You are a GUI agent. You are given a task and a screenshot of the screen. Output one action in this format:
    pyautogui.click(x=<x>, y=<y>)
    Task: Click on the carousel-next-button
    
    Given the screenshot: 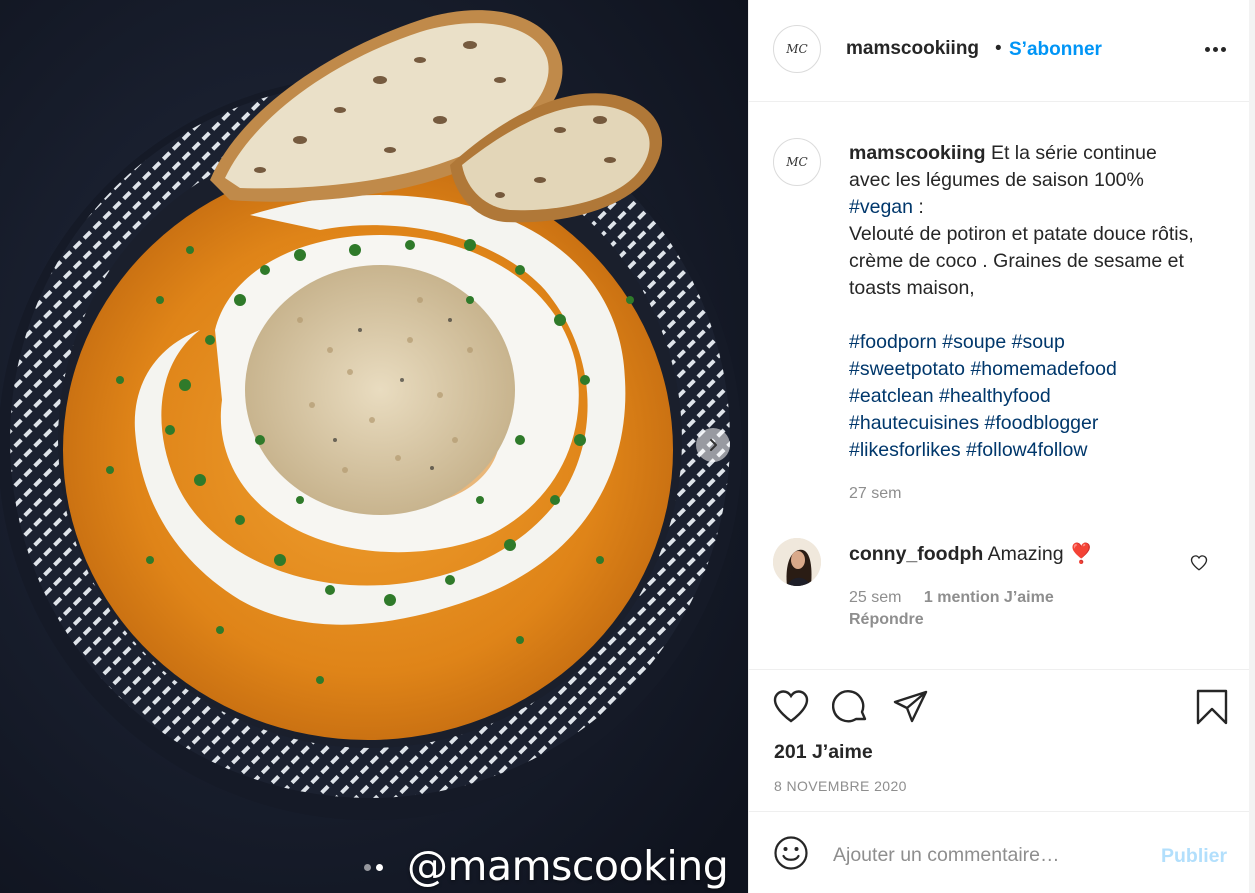 What is the action you would take?
    pyautogui.click(x=713, y=445)
    